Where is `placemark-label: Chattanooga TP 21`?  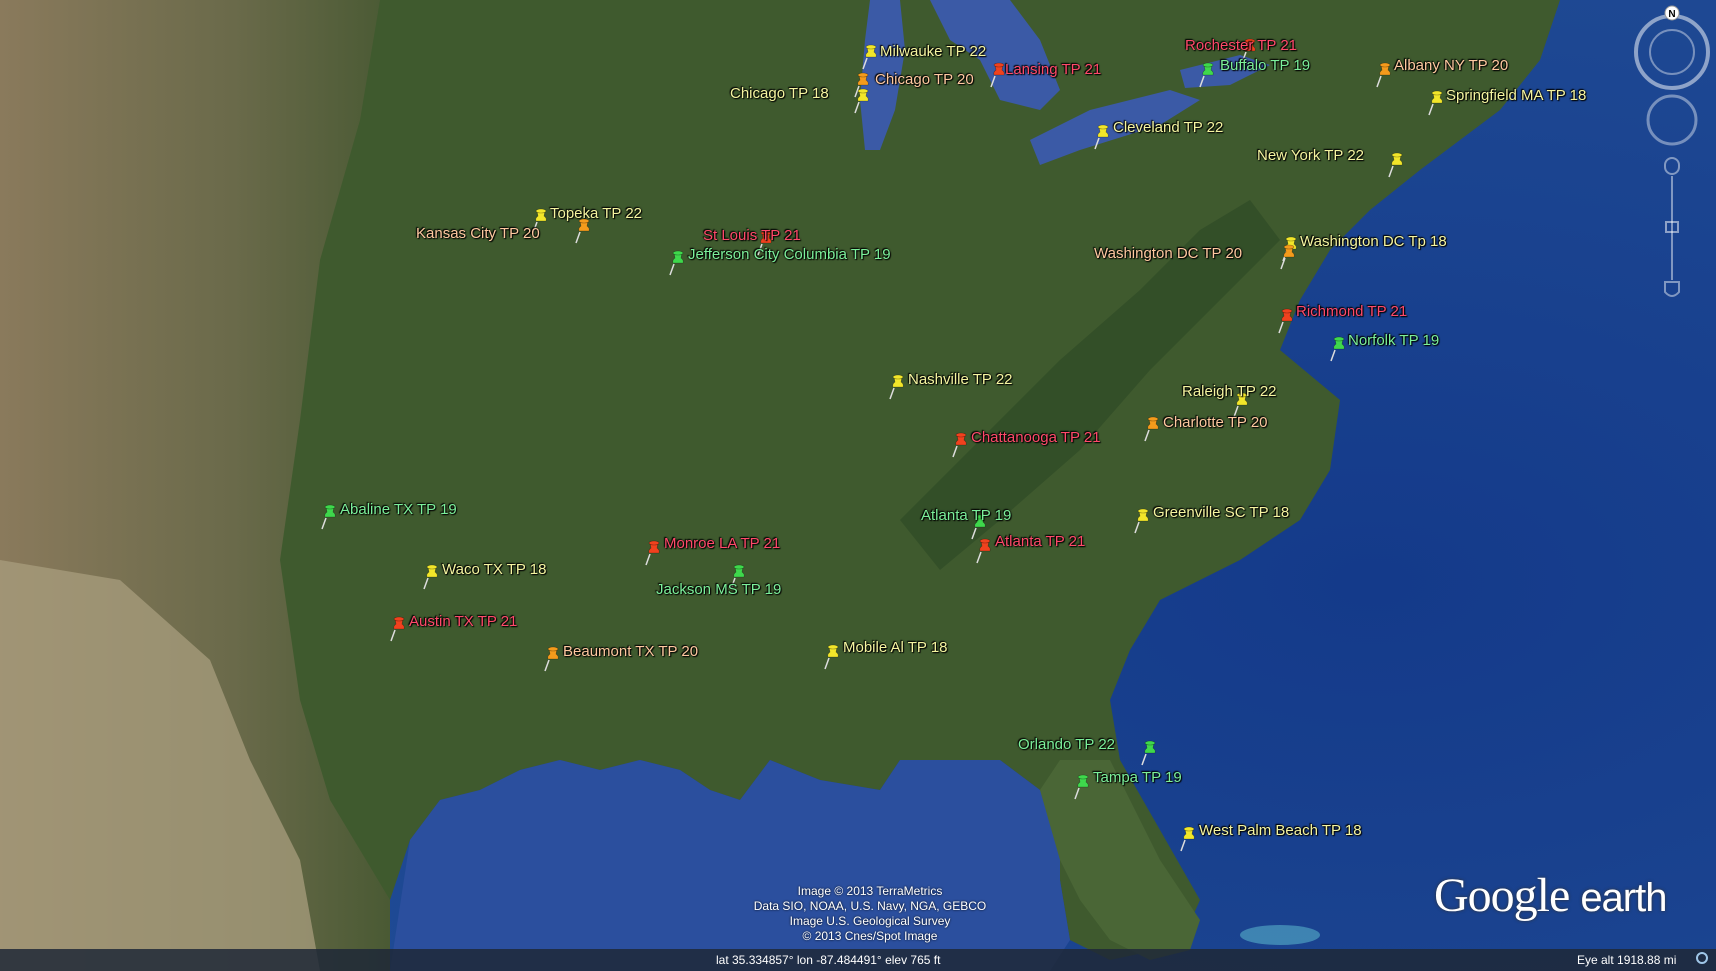 placemark-label: Chattanooga TP 21 is located at coordinates (1036, 438).